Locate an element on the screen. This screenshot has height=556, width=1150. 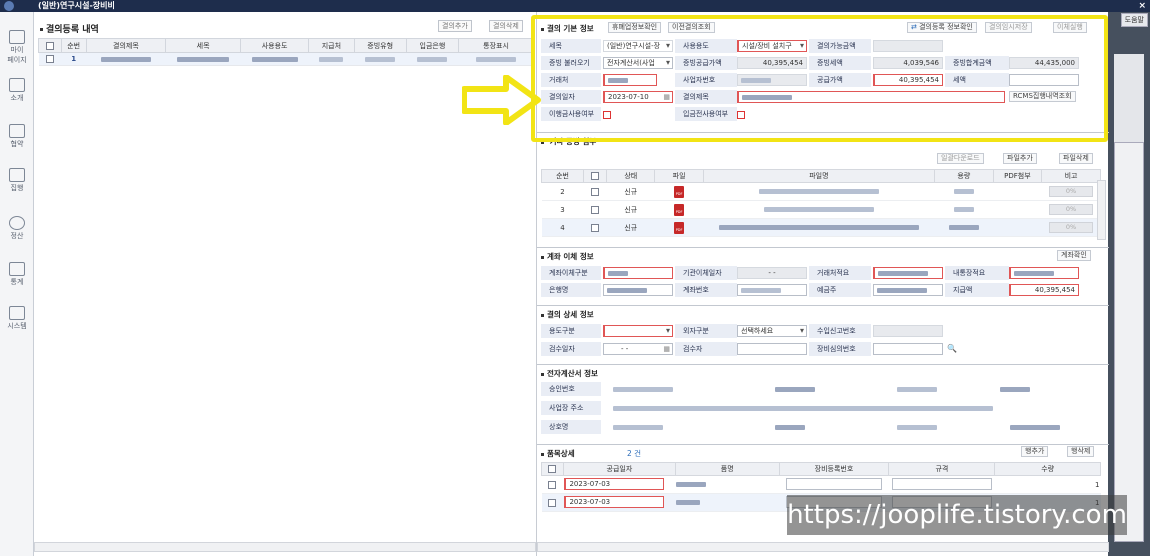
vendor-field is located at coordinates (630, 80).